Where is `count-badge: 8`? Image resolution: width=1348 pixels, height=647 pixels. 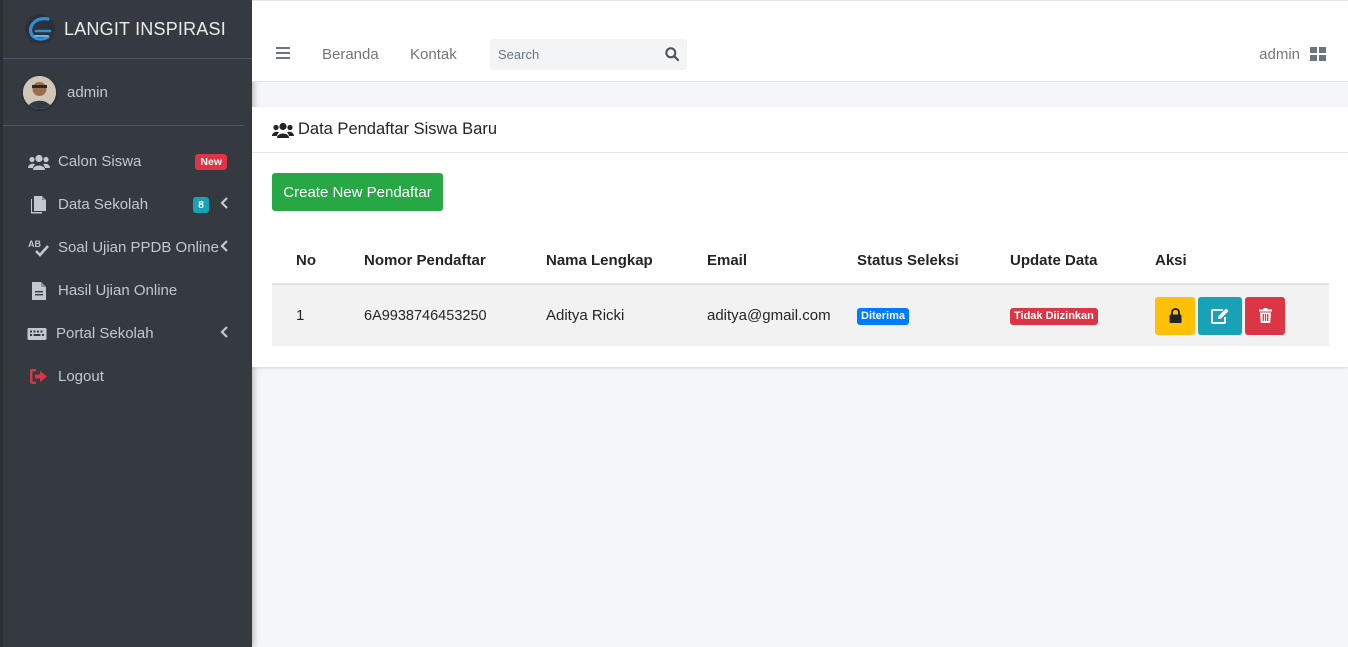 count-badge: 8 is located at coordinates (201, 204).